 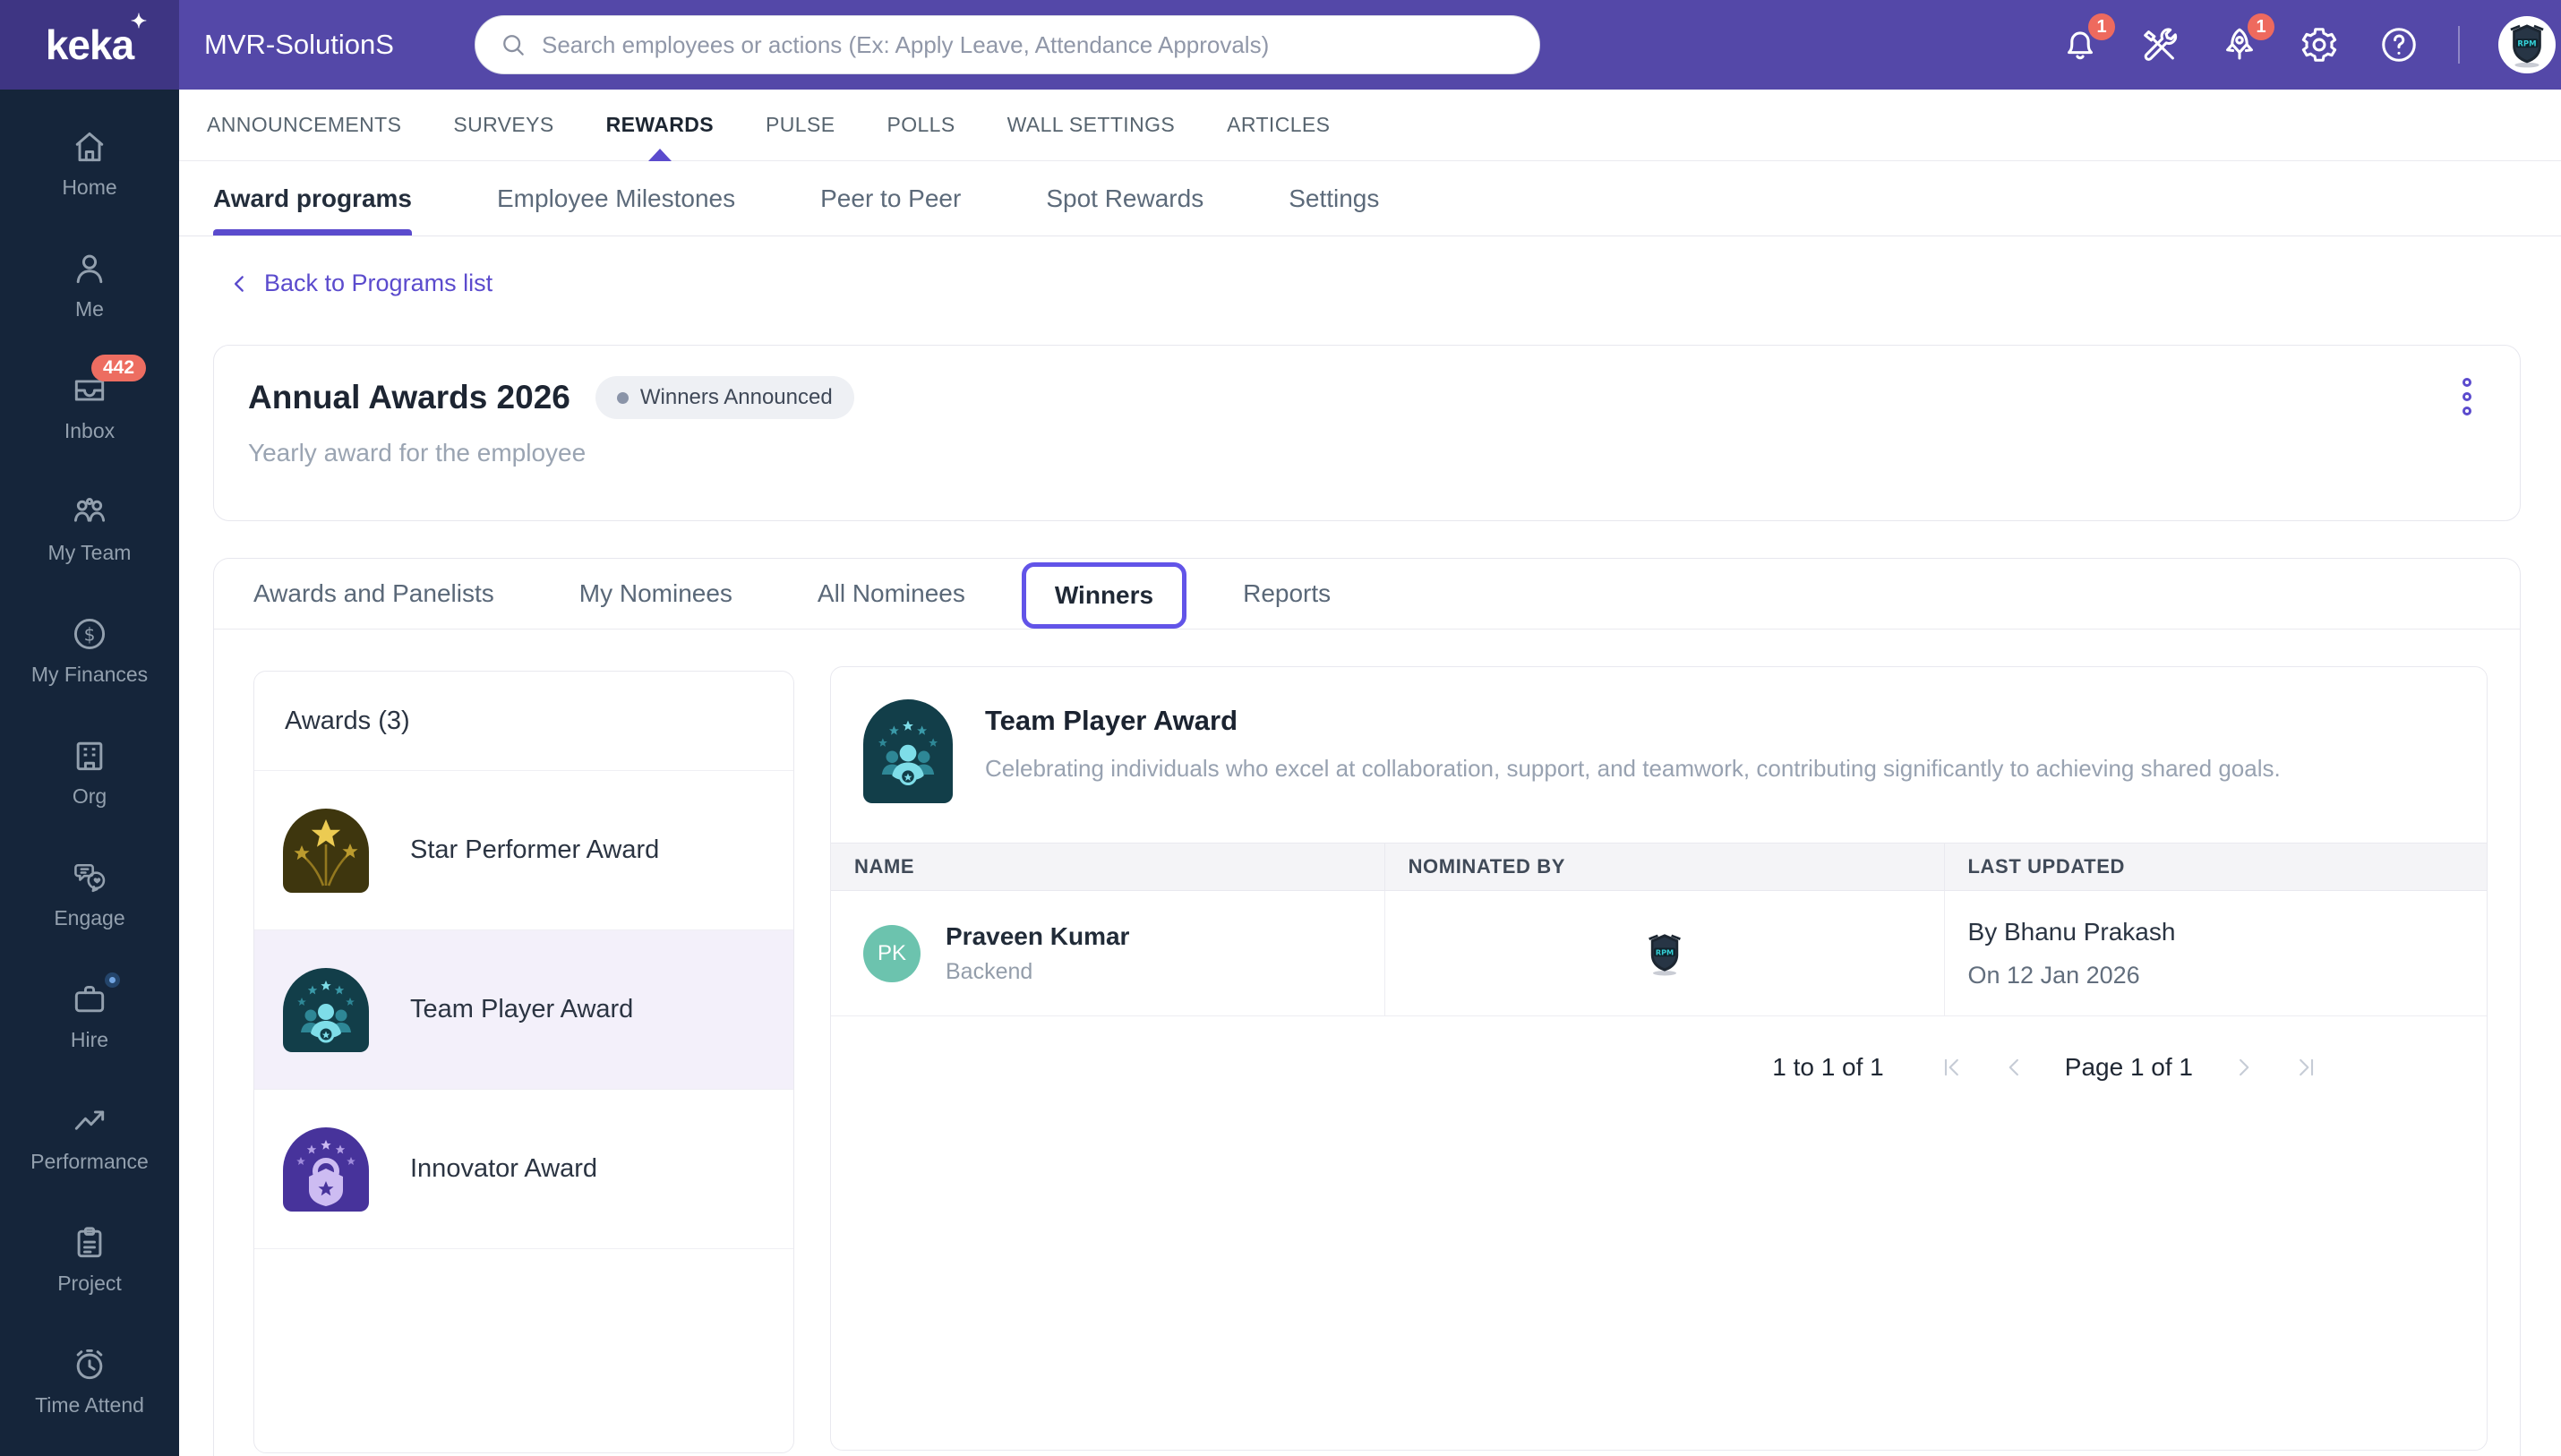 I want to click on subnav-spot-rewards: Spot Rewards, so click(x=1124, y=198).